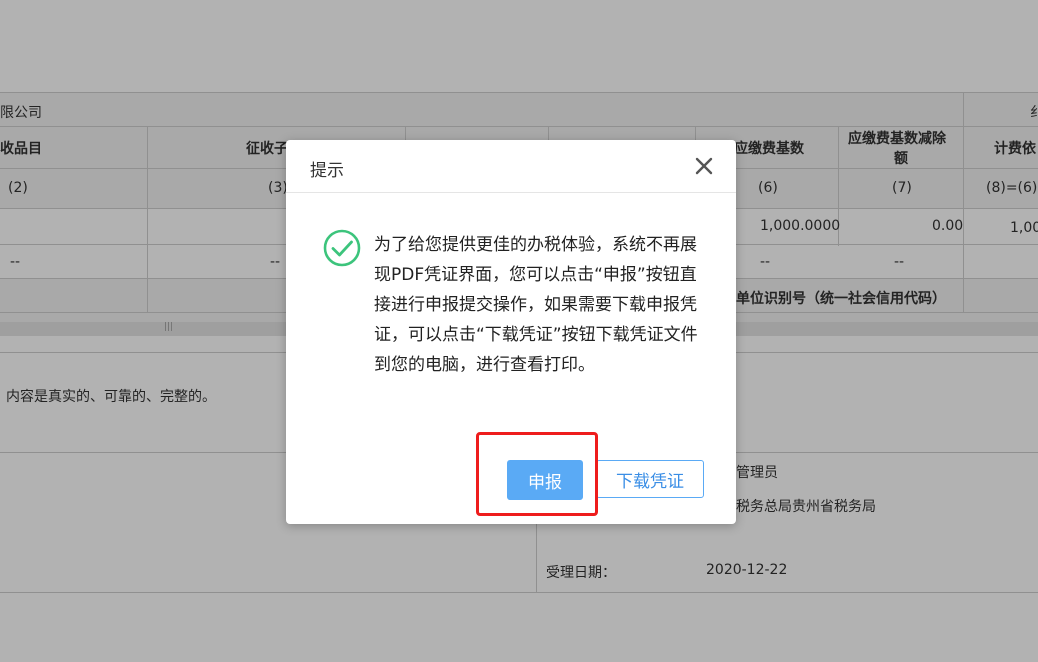 This screenshot has width=1038, height=662. Describe the element at coordinates (650, 479) in the screenshot. I see `download-voucher-button: 下载凭证` at that location.